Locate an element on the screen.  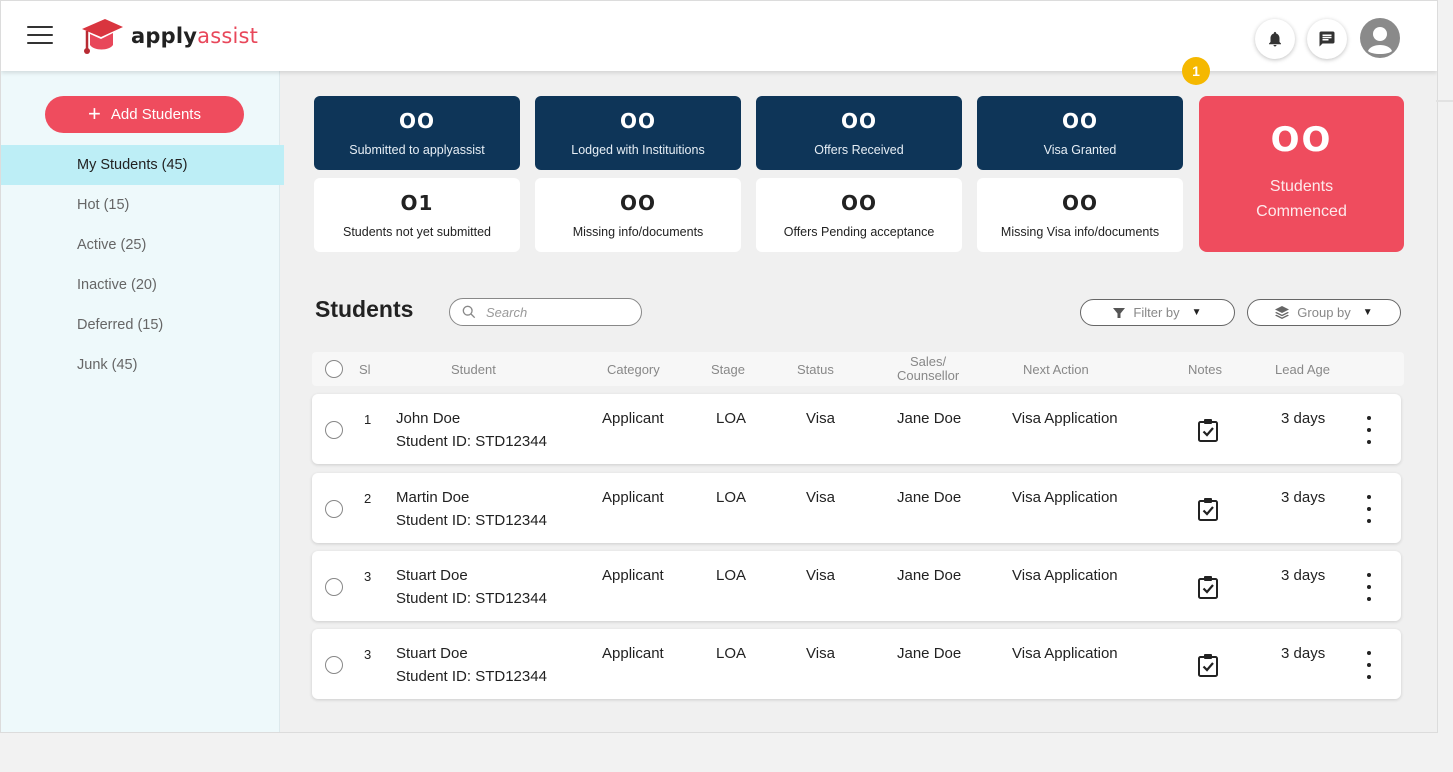
sidebar-item-deferred: Deferred (15) is located at coordinates (142, 325).